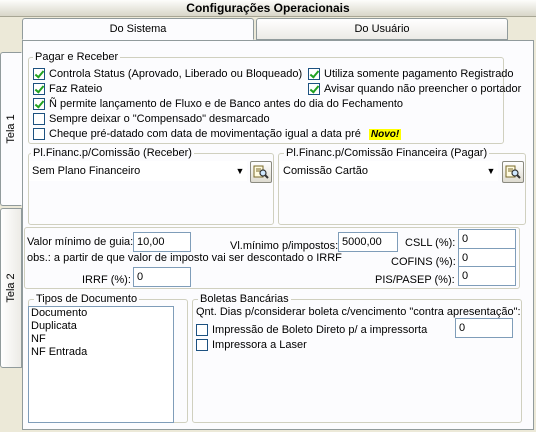 The width and height of the screenshot is (536, 432). What do you see at coordinates (39, 134) in the screenshot?
I see `cheque-pre-datado-checkbox` at bounding box center [39, 134].